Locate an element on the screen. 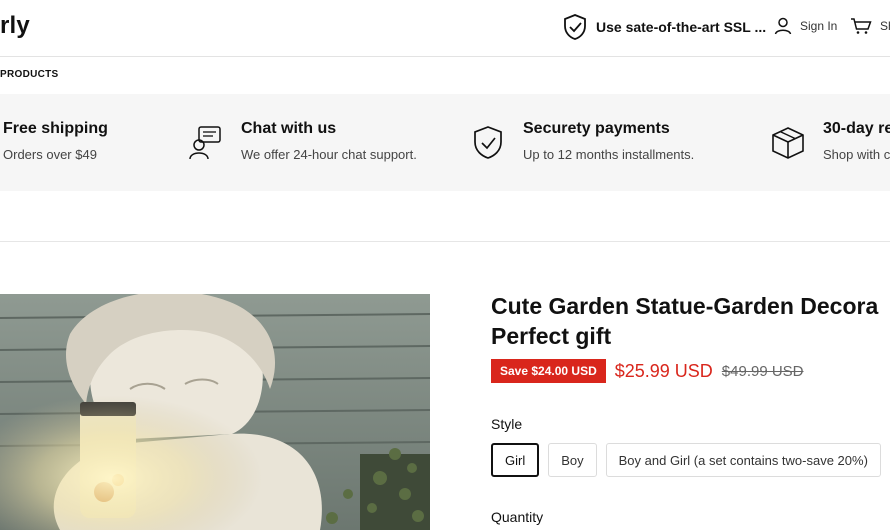 The width and height of the screenshot is (890, 530). cart-label: Sh is located at coordinates (885, 26).